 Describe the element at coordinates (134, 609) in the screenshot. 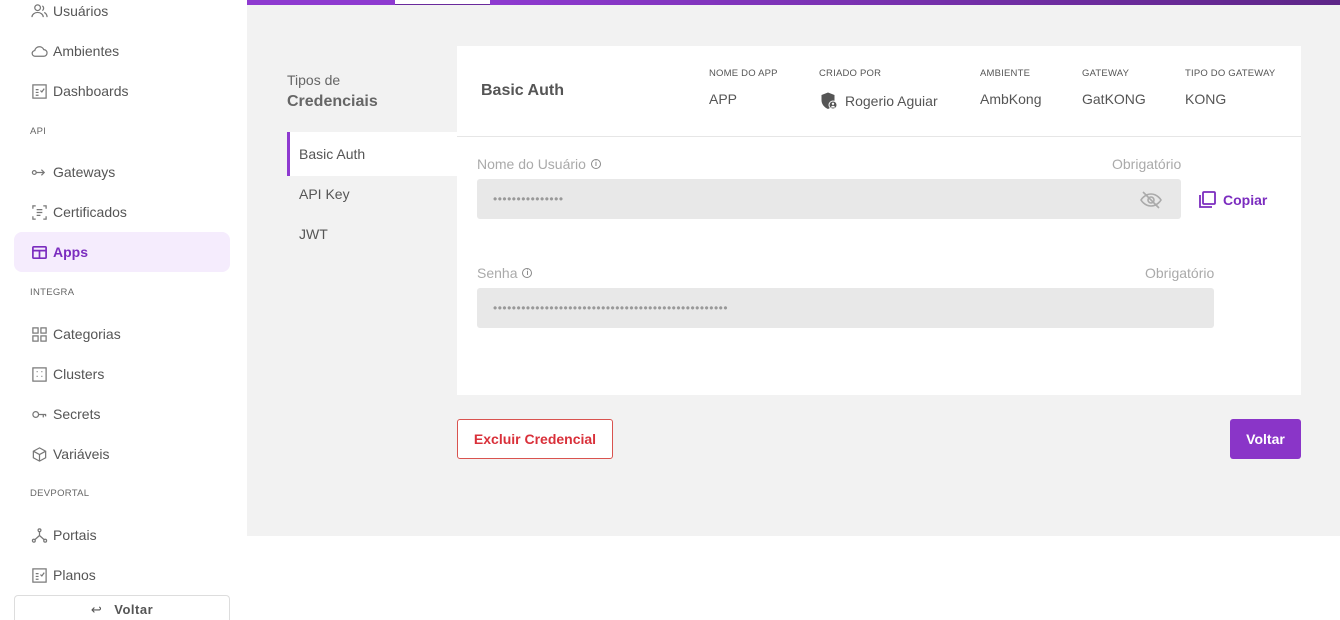

I see `sidebar-back-label: Voltar` at that location.